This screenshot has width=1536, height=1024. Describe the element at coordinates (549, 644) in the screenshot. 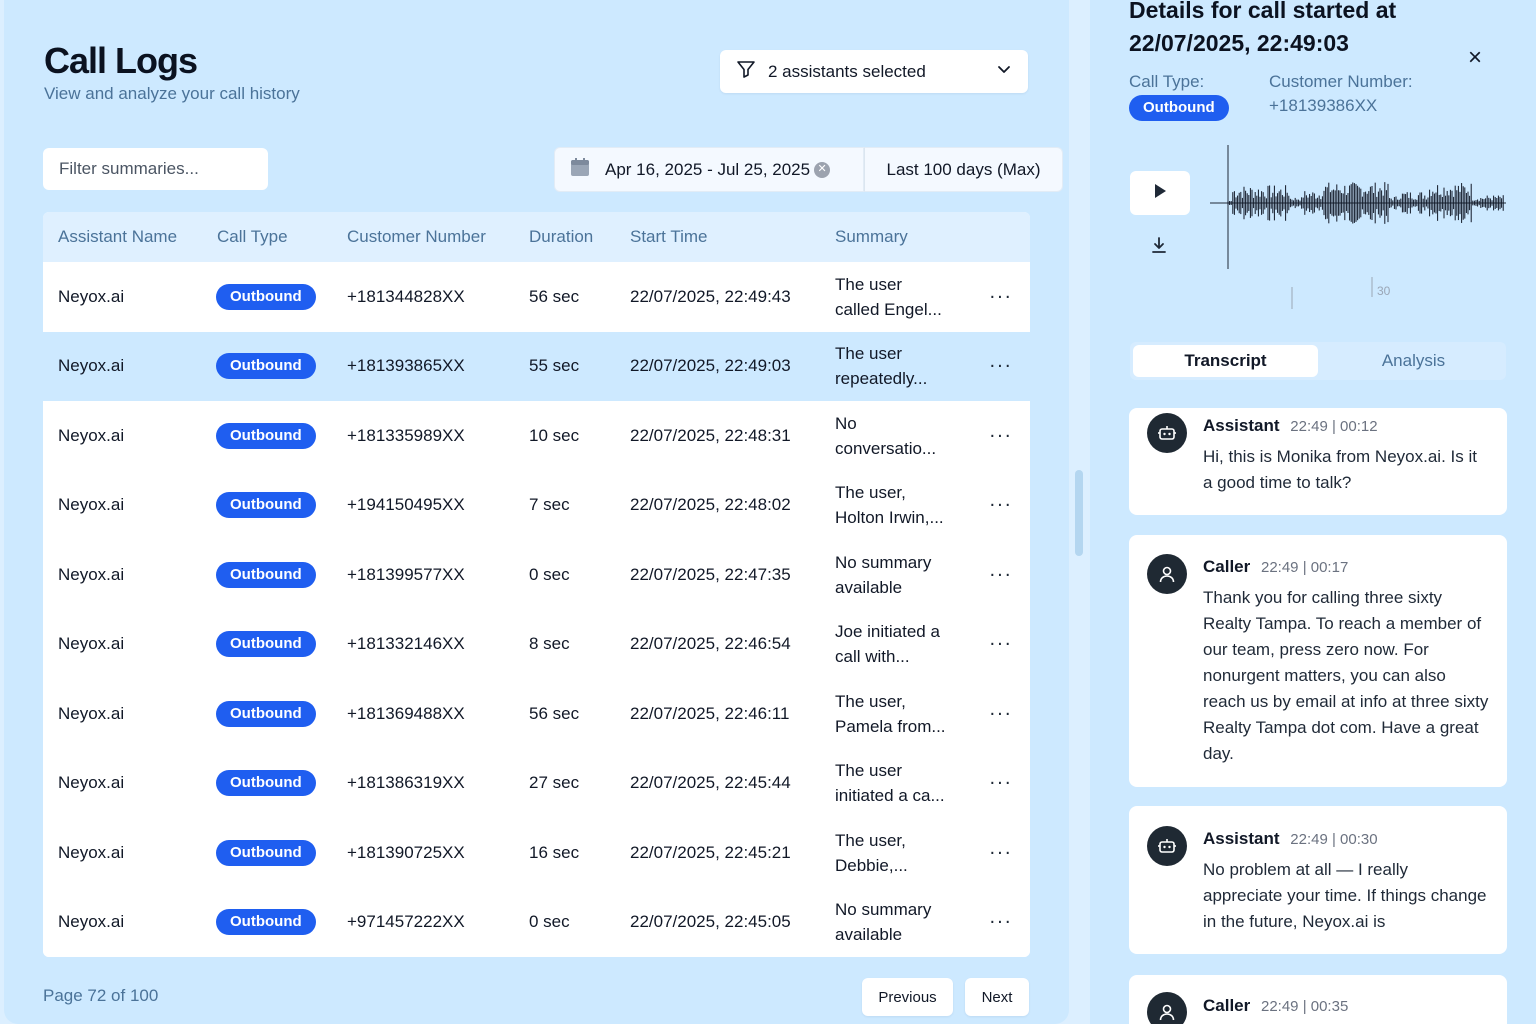

I see `duration-cell: 8 sec` at that location.